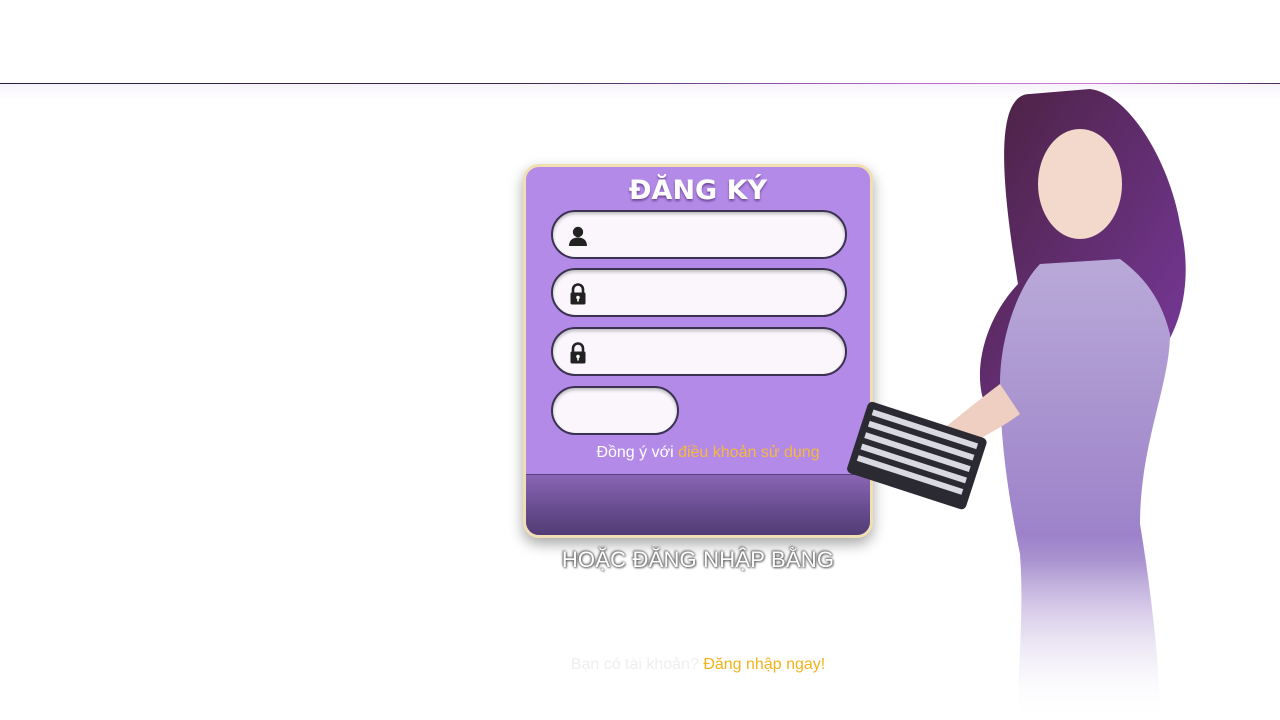  Describe the element at coordinates (717, 234) in the screenshot. I see `username-input` at that location.